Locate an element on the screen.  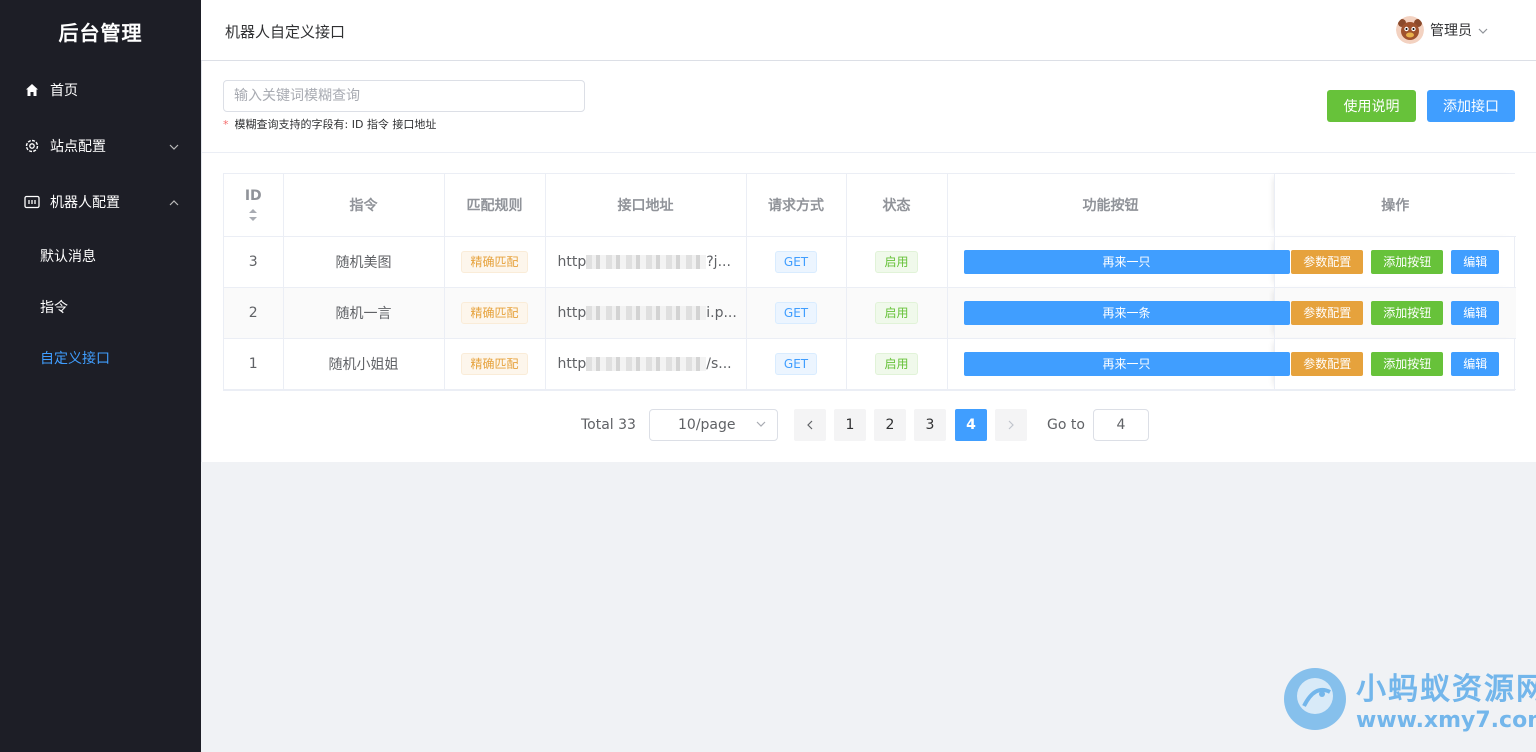
search-hint: * 模糊查询支持的字段有: ID 指令 接口地址 is located at coordinates (329, 124).